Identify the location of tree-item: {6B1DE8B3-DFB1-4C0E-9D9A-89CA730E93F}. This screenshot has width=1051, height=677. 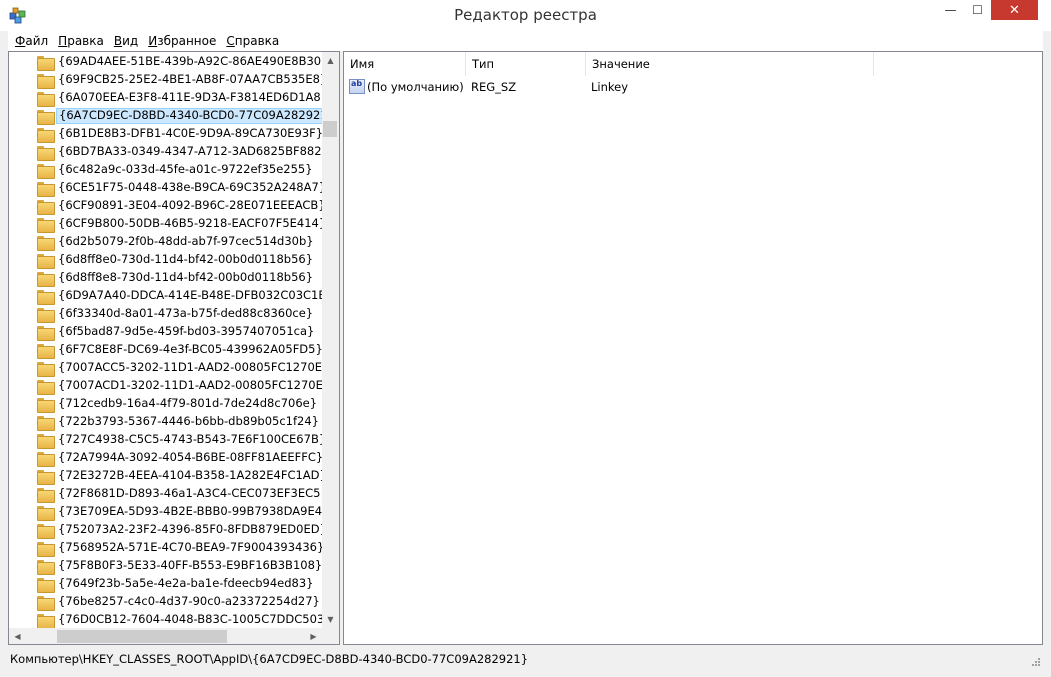
(165, 134).